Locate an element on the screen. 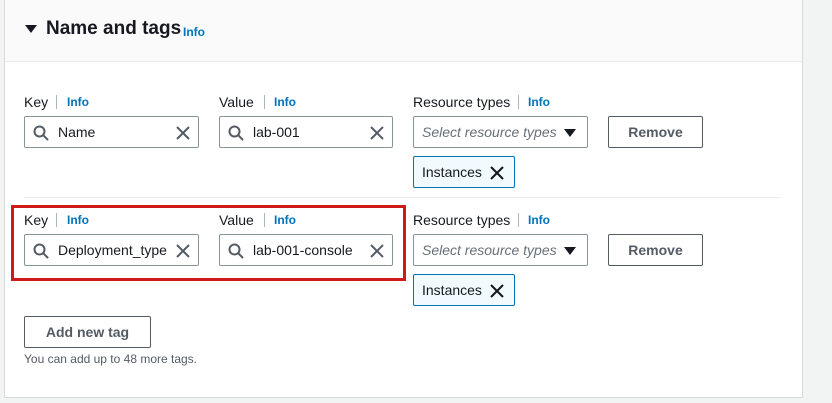  tag-value-input: lab-001 is located at coordinates (306, 132).